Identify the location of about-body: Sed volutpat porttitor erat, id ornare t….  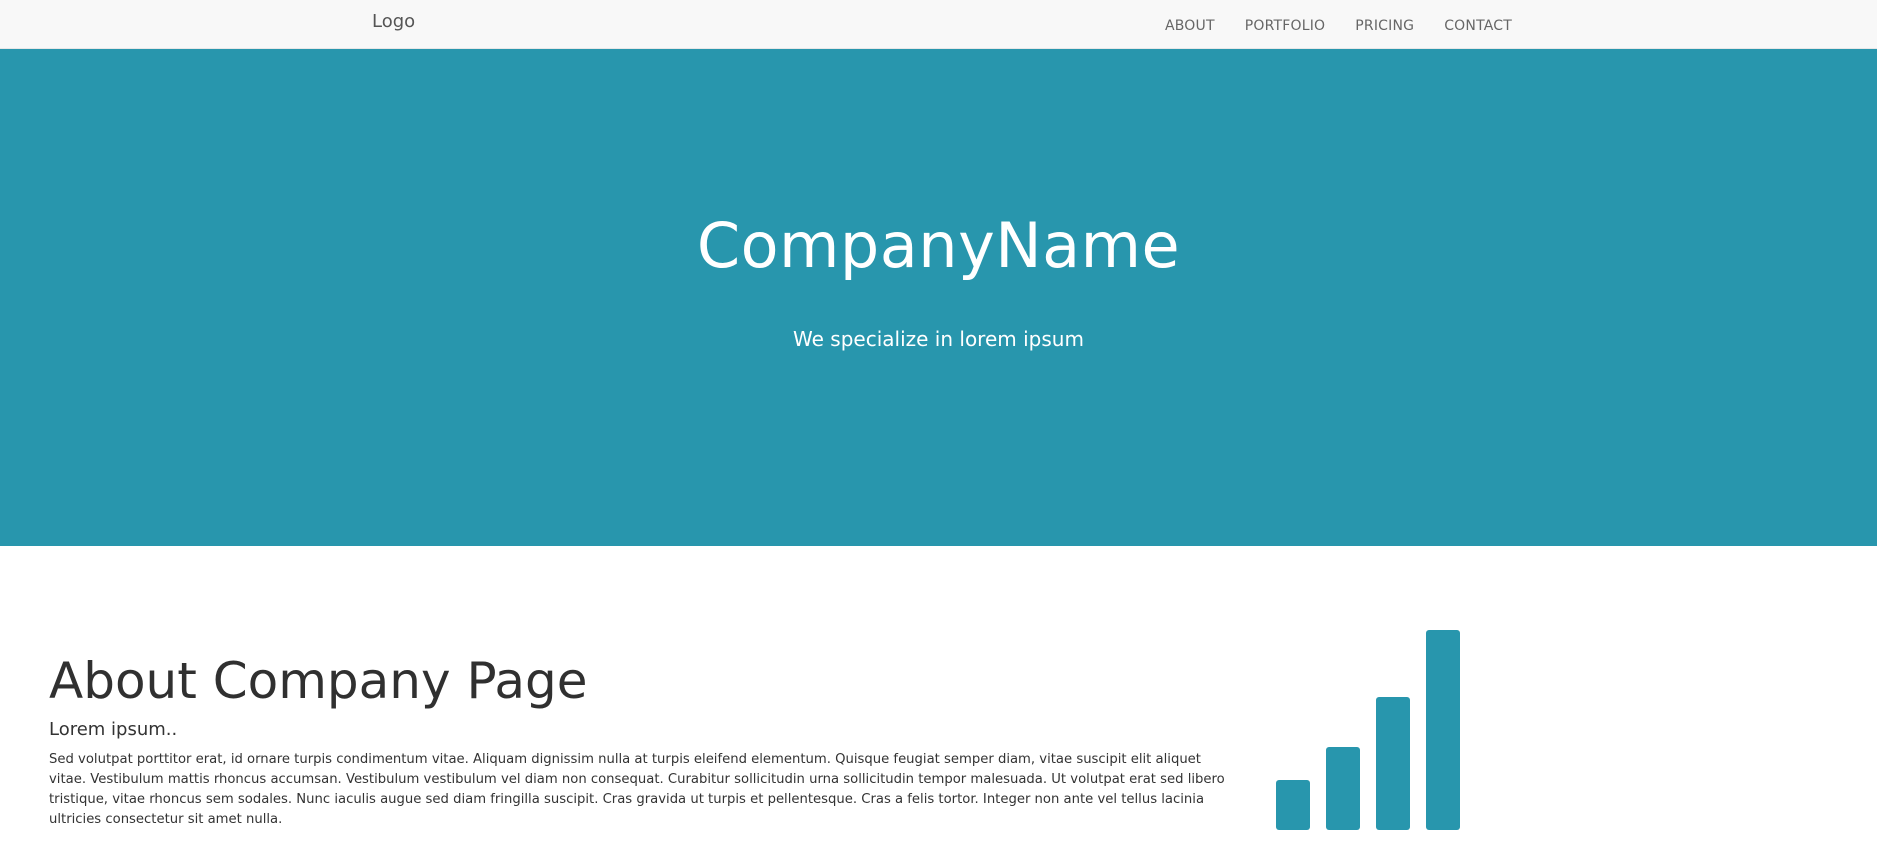
(637, 789).